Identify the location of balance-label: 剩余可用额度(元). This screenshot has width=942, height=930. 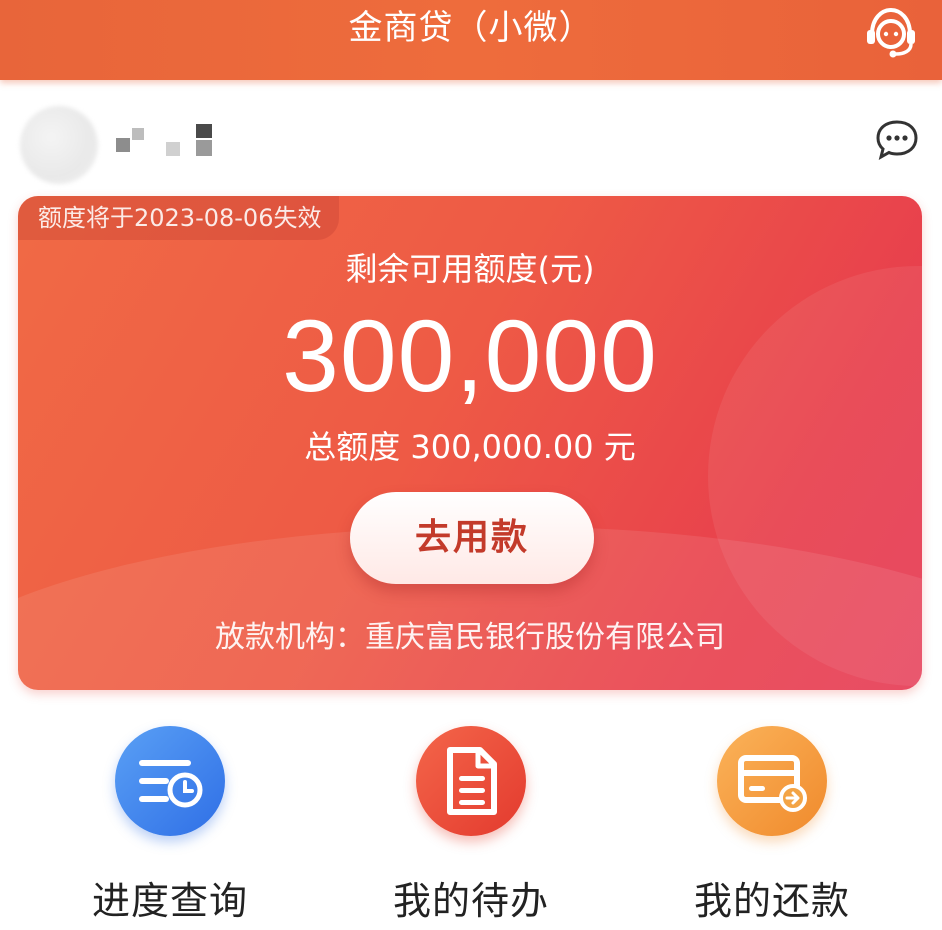
(470, 269).